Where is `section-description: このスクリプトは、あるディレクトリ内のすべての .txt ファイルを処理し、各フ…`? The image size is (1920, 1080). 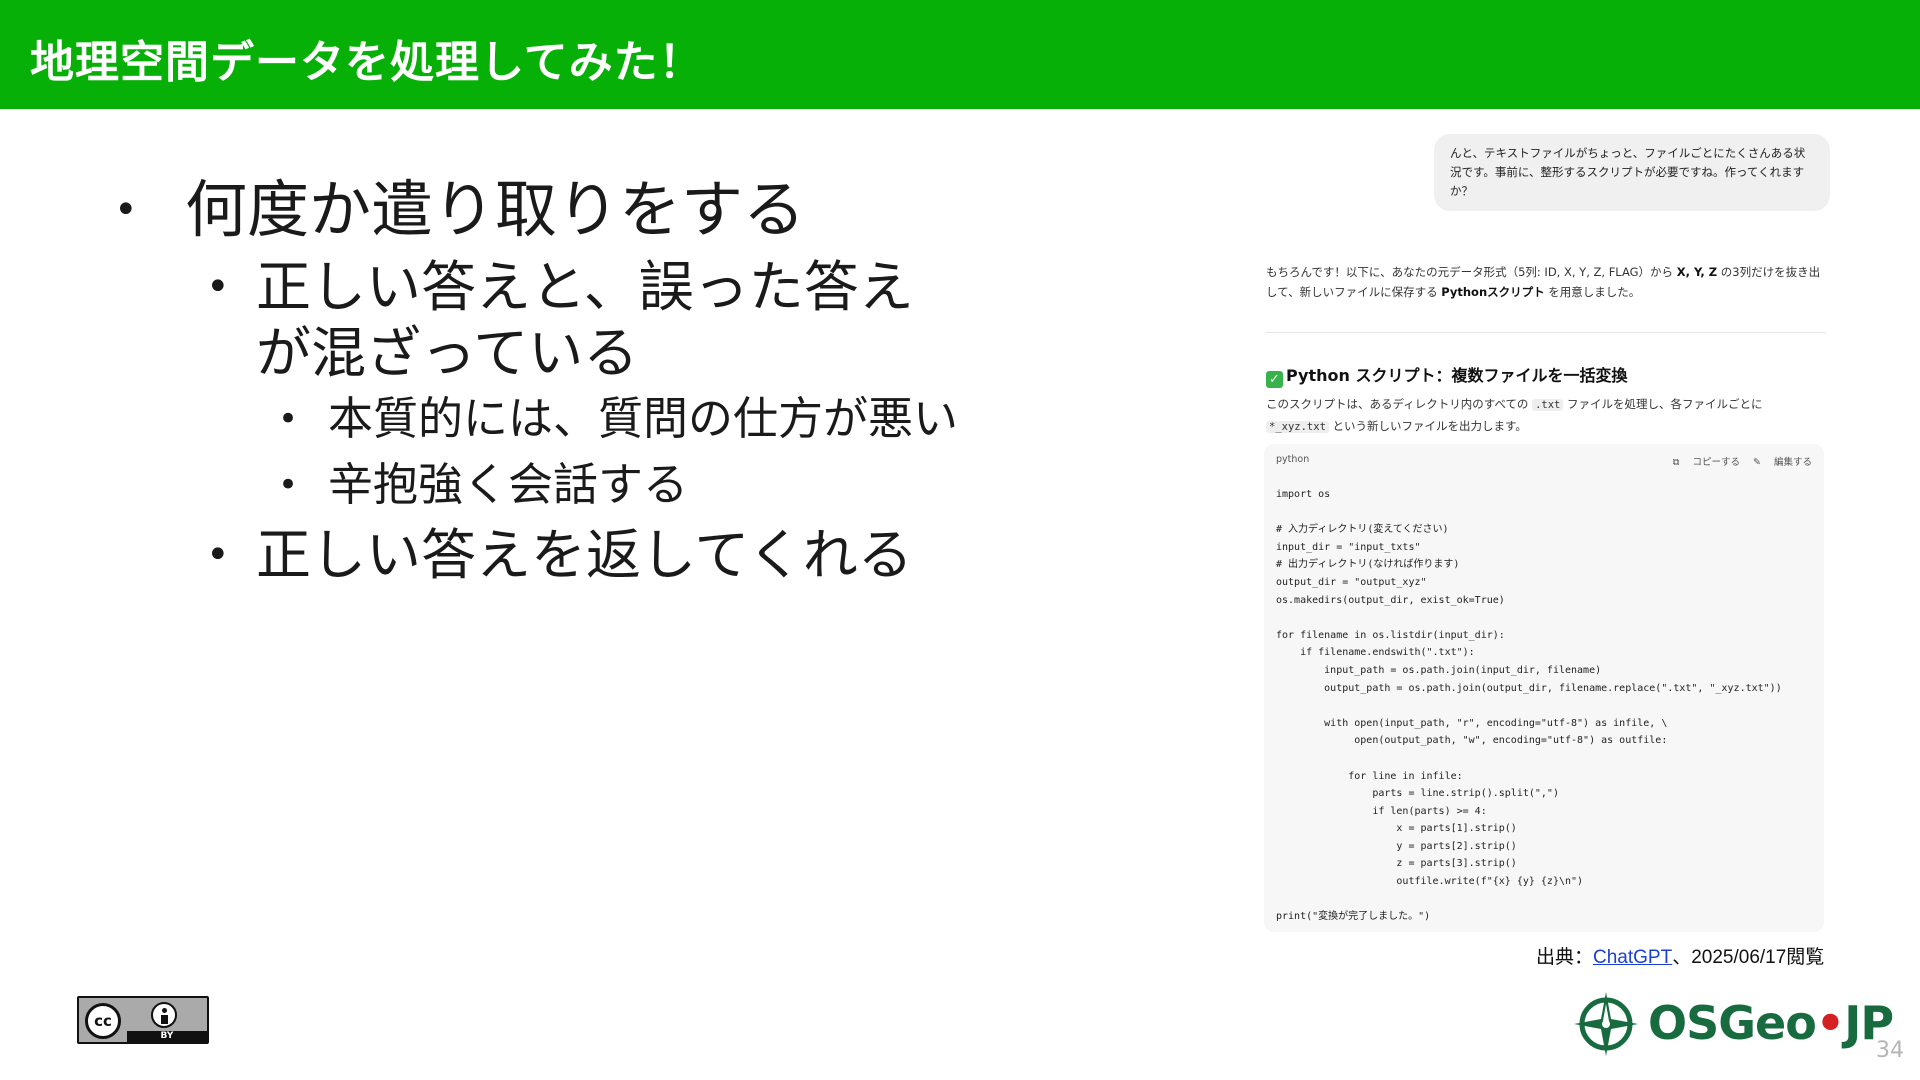
section-description: このスクリプトは、あるディレクトリ内のすべての .txt ファイルを処理し、各フ… is located at coordinates (1546, 416).